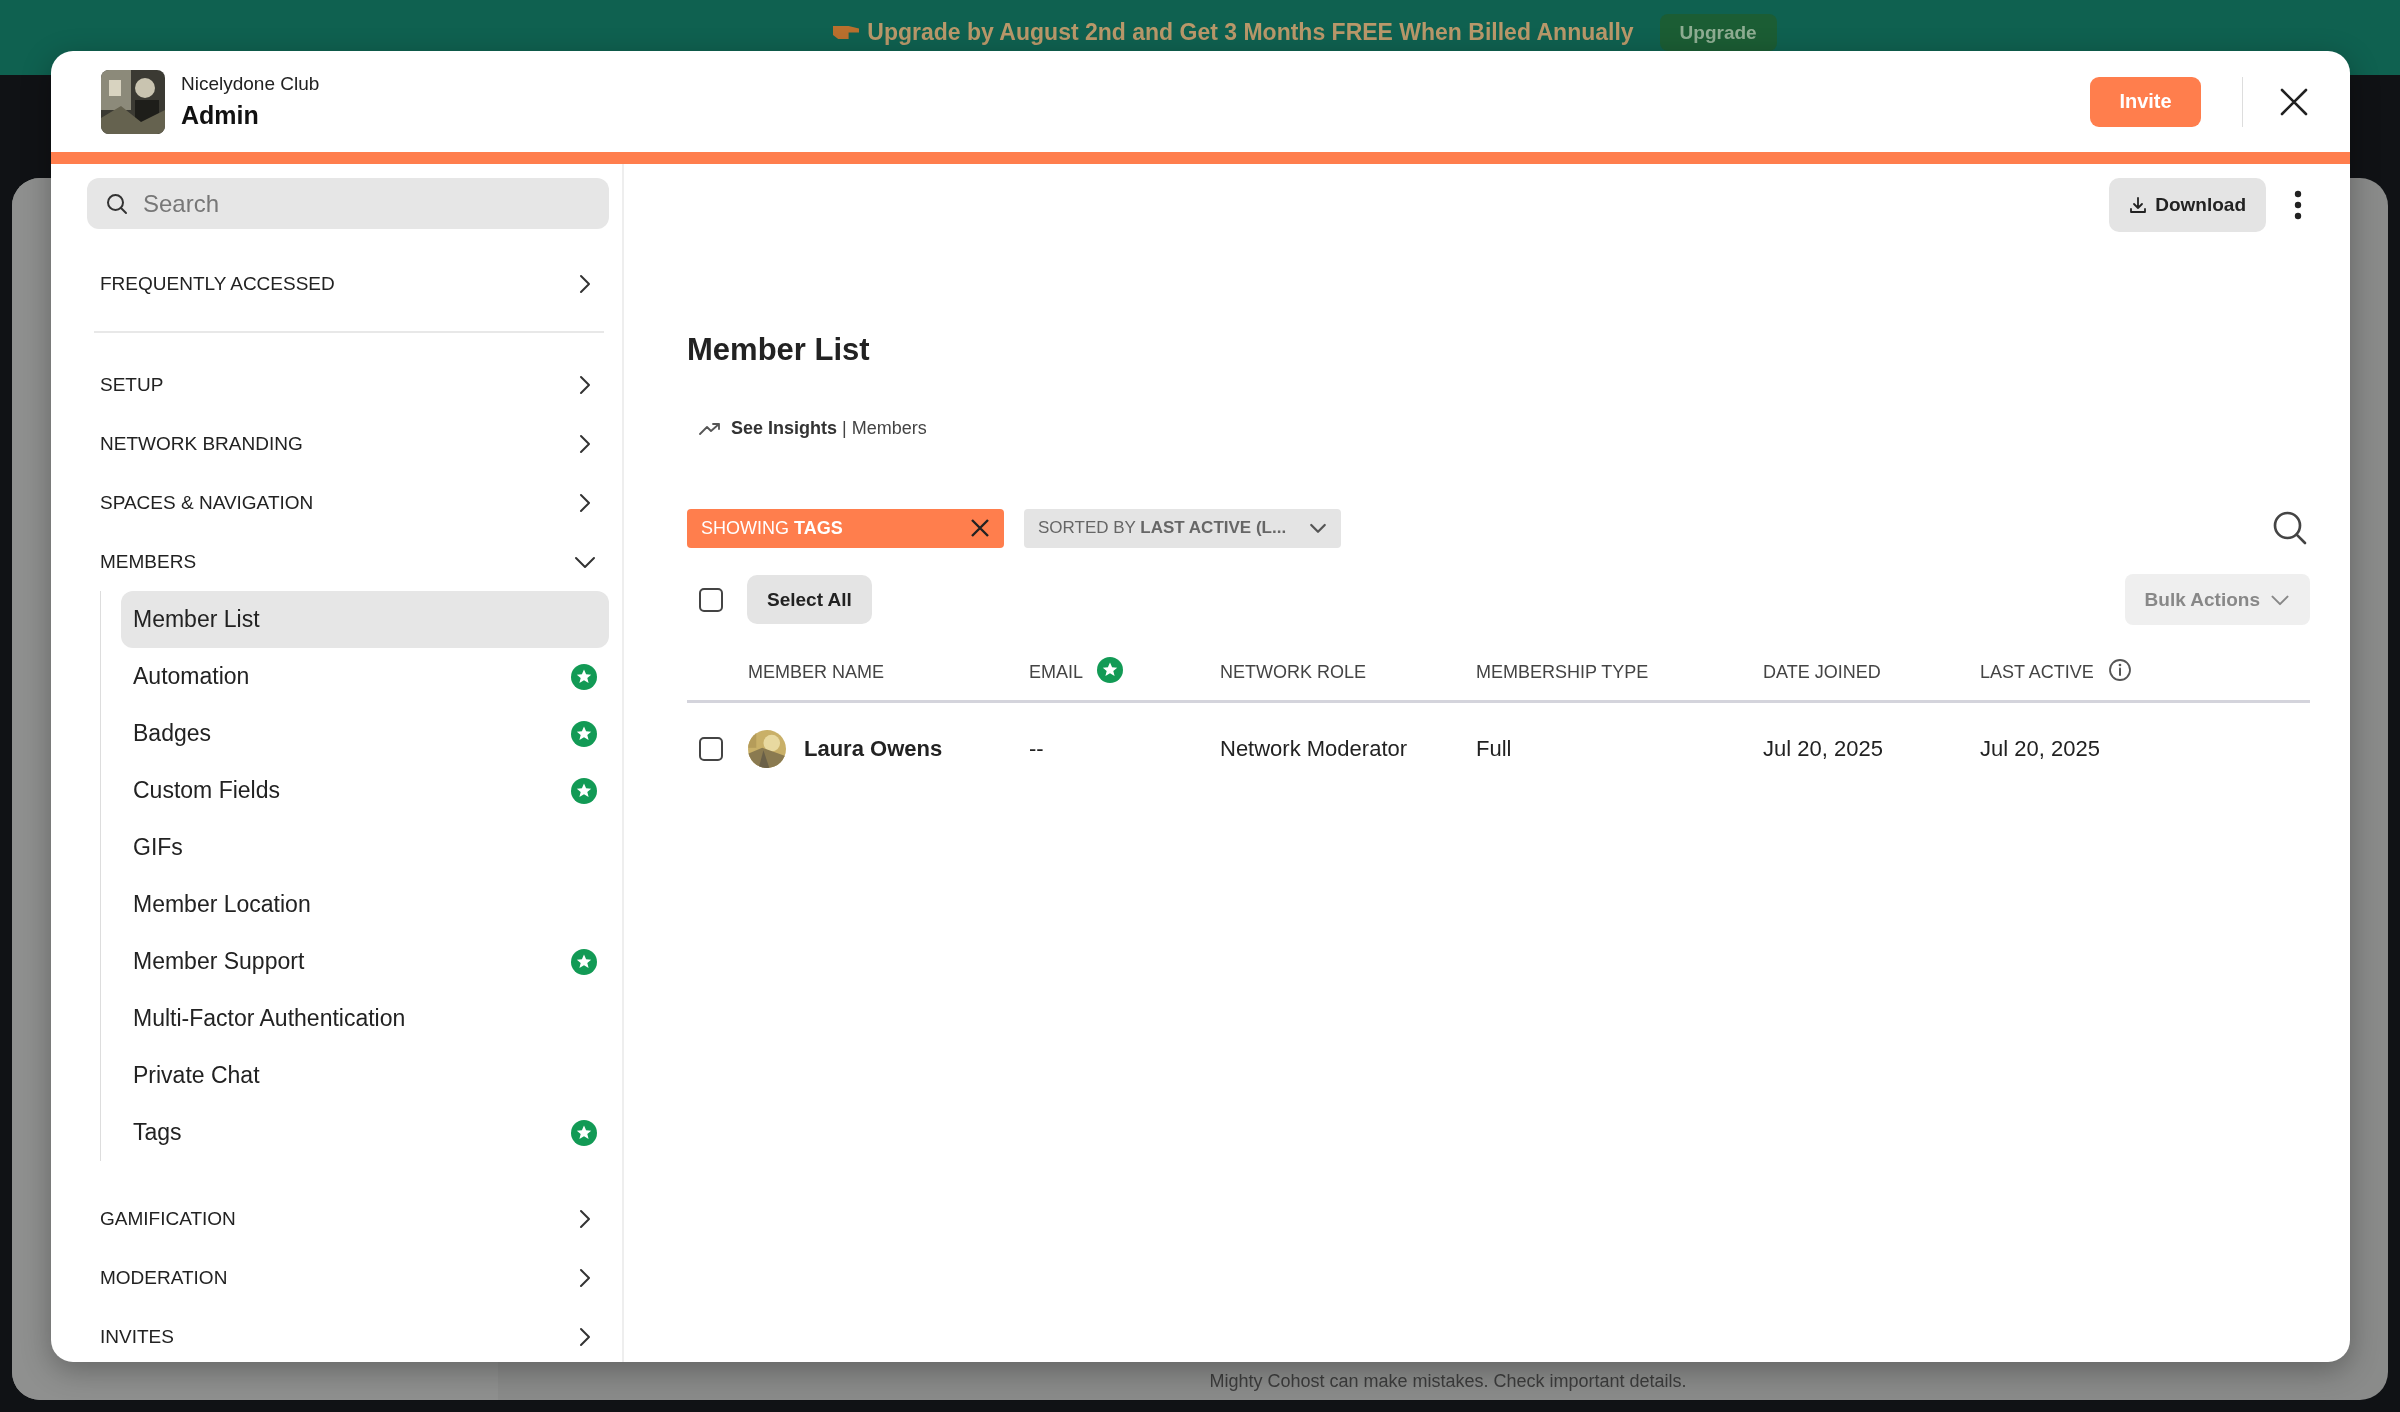  I want to click on search-field: Search, so click(348, 203).